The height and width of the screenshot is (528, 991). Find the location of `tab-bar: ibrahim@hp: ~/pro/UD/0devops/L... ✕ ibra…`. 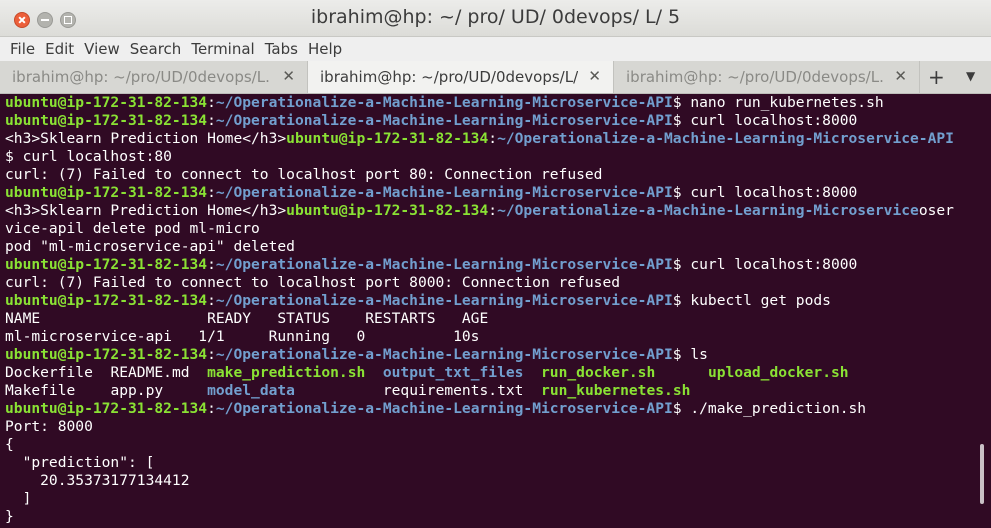

tab-bar: ibrahim@hp: ~/pro/UD/0devops/L... ✕ ibra… is located at coordinates (495, 77).